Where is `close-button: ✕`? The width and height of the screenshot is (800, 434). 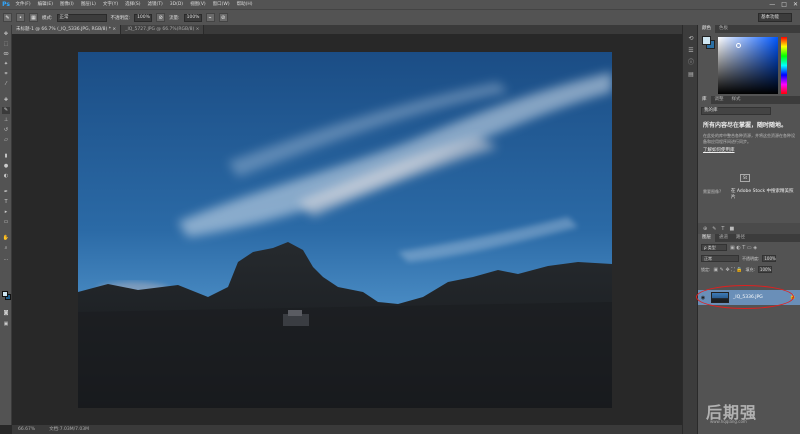
close-button: ✕ is located at coordinates (795, 4).